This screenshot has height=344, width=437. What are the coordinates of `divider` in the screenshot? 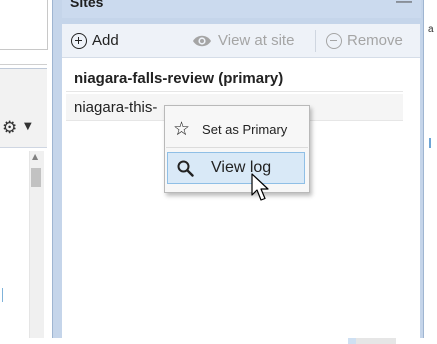 It's located at (23, 64).